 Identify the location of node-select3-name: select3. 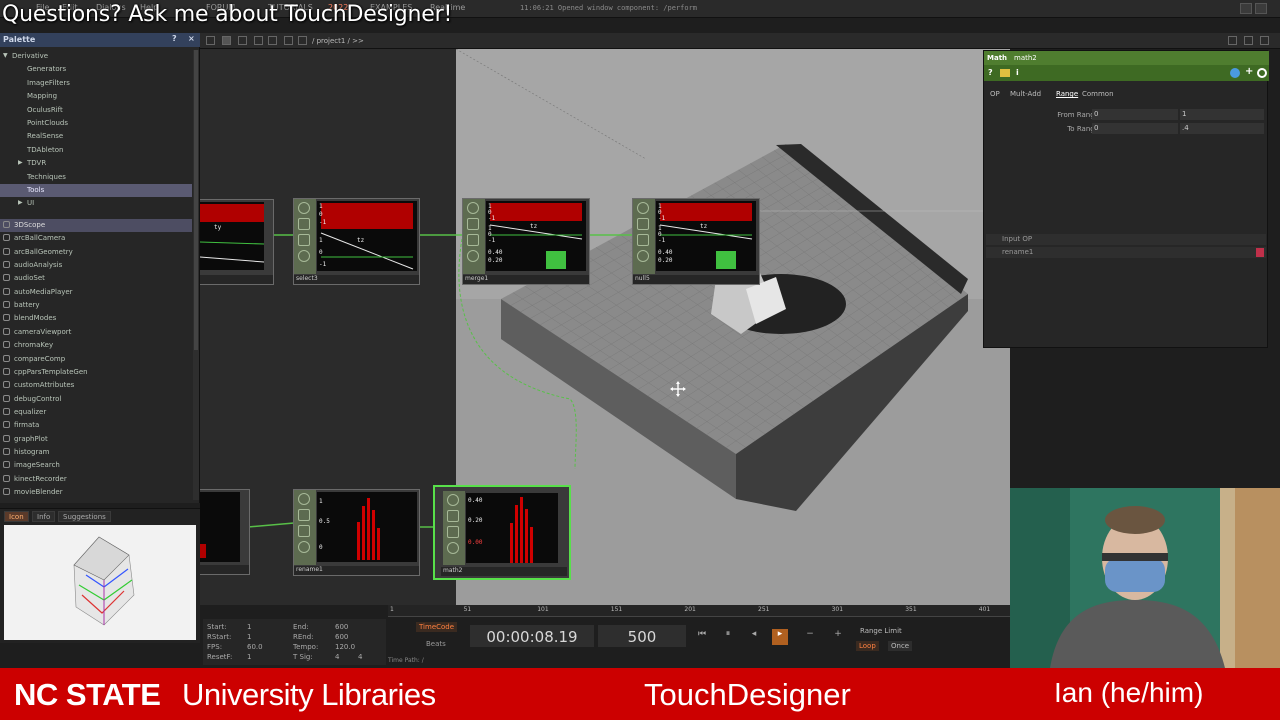
(356, 279).